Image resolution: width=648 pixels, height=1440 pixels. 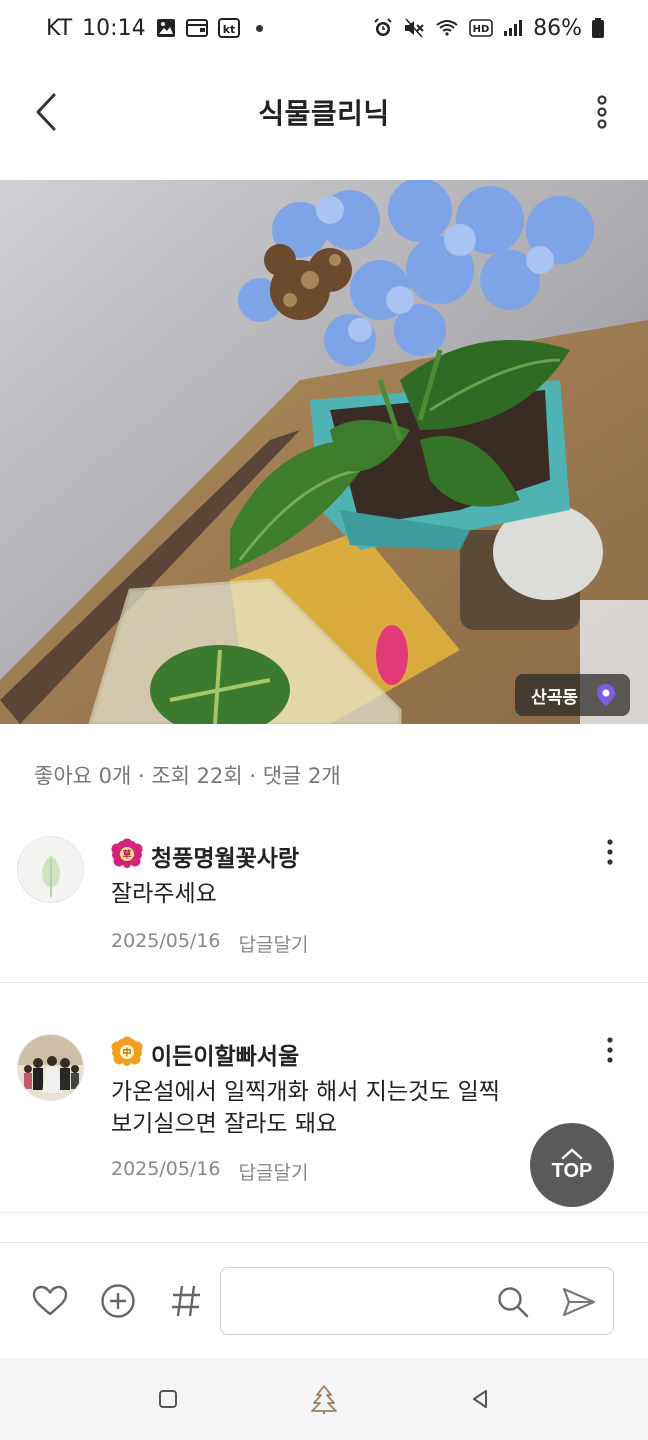 I want to click on top-button-label: TOP, so click(x=572, y=1170).